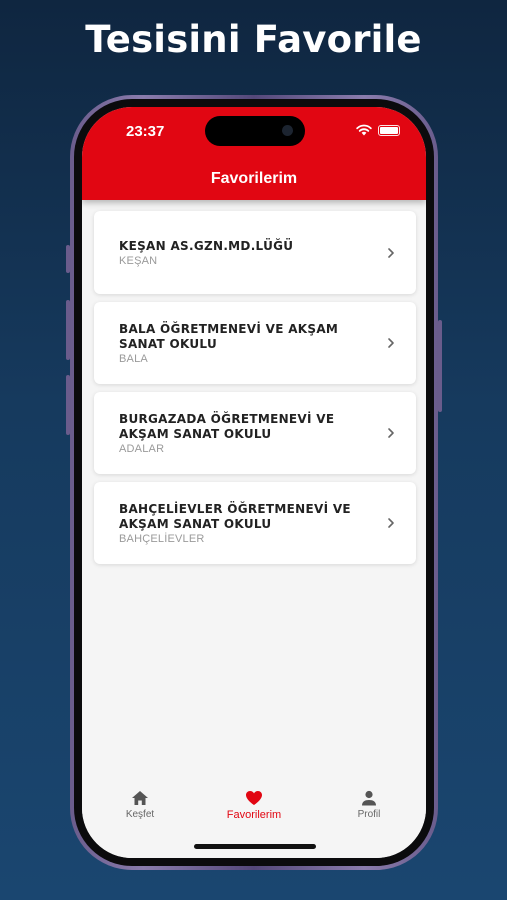 Image resolution: width=507 pixels, height=900 pixels. I want to click on favorite-subtitle: BAHÇELİEVLER, so click(162, 538).